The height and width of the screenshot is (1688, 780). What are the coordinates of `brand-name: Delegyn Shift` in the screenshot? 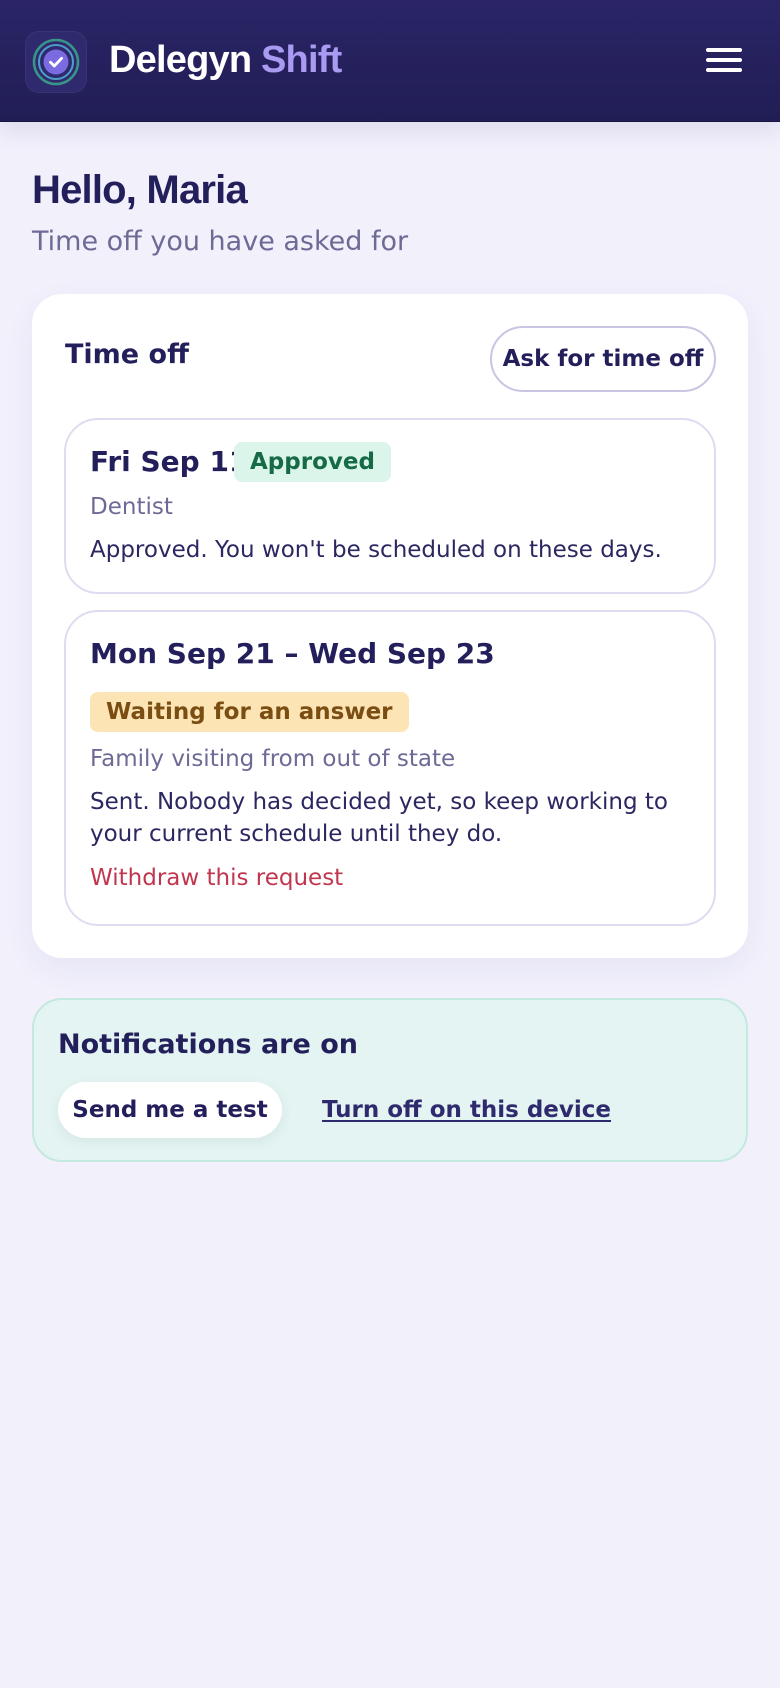 It's located at (225, 60).